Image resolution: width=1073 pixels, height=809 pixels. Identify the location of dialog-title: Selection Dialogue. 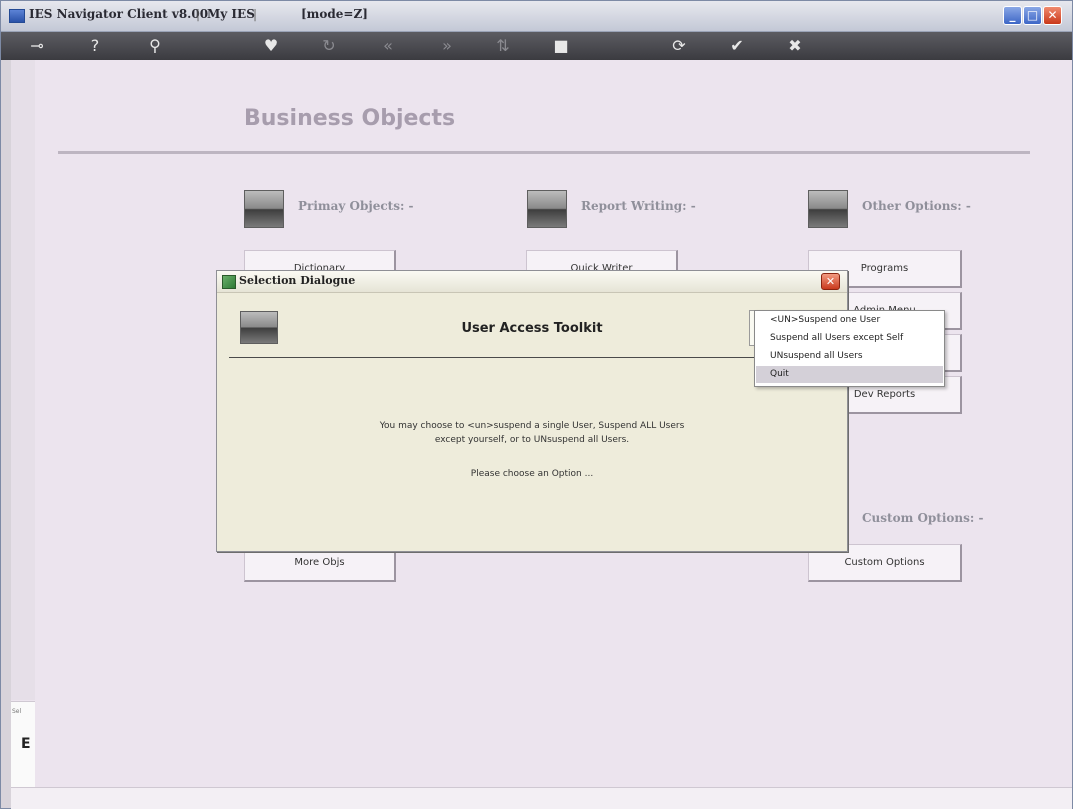
(297, 280).